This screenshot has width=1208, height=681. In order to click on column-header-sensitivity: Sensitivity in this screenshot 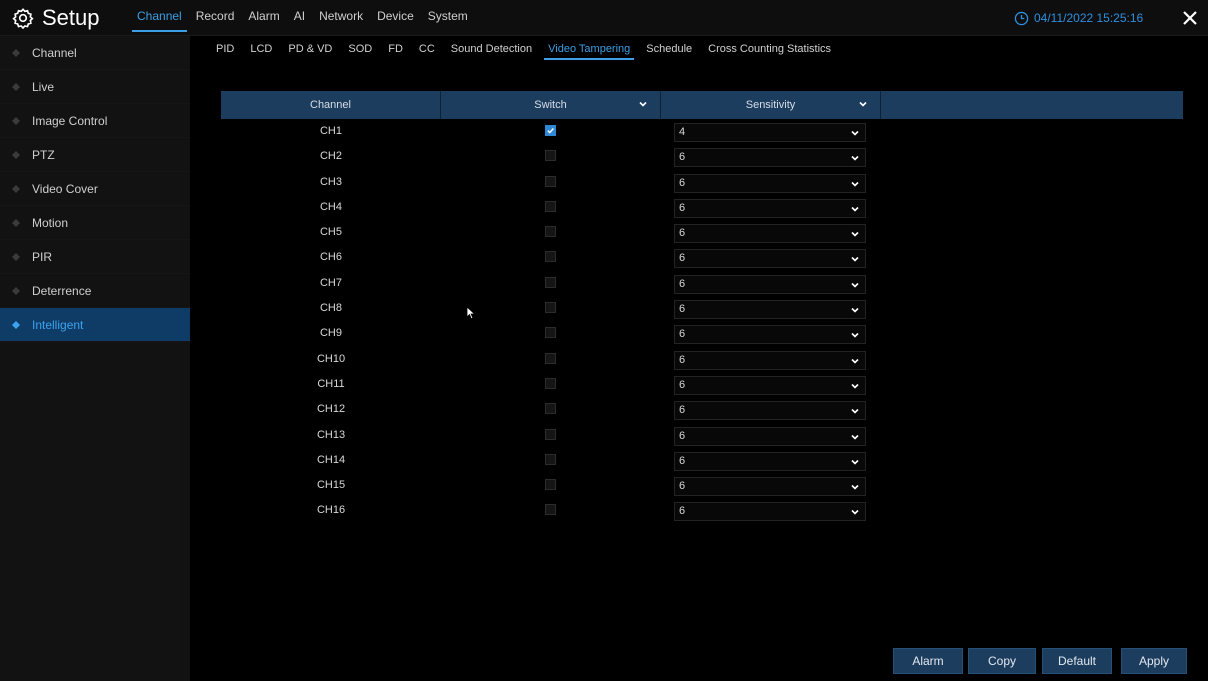, I will do `click(771, 105)`.